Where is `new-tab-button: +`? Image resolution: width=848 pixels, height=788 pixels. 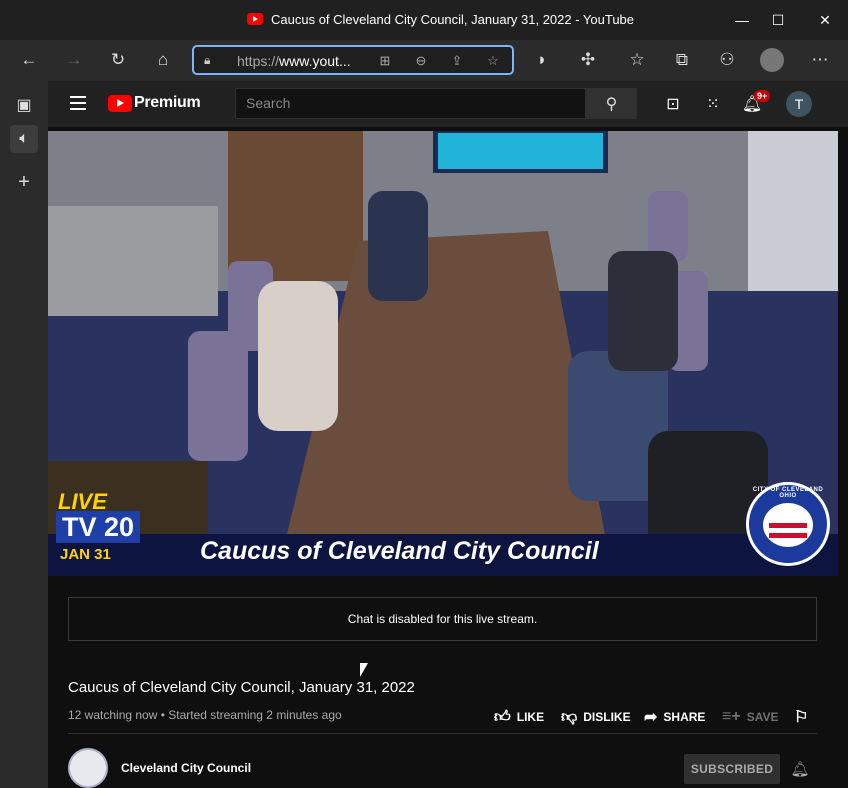
new-tab-button: + is located at coordinates (24, 182).